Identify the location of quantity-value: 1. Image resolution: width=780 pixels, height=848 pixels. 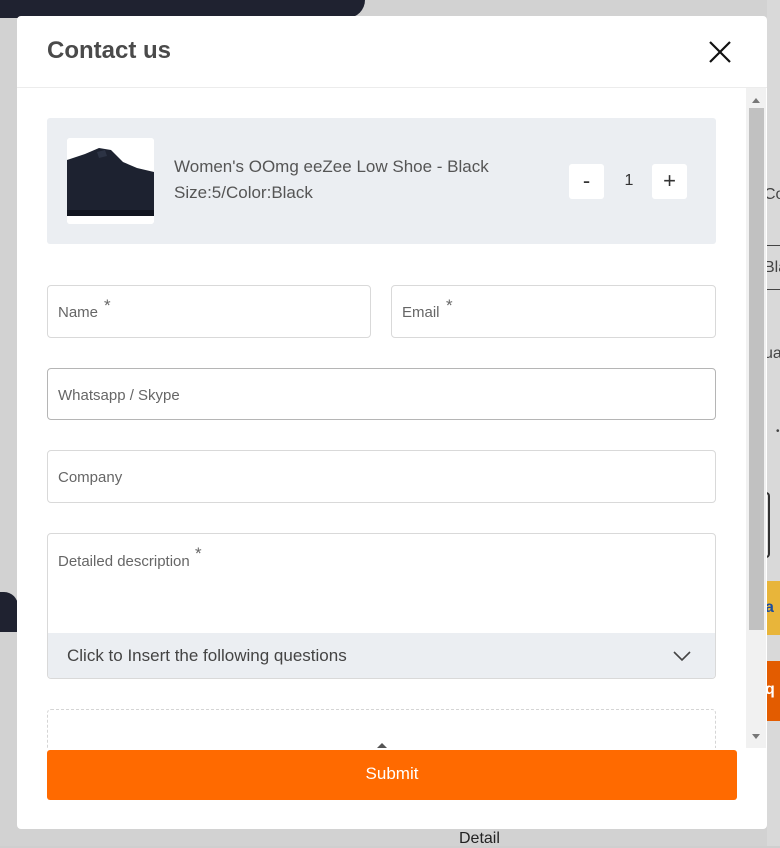
(629, 181).